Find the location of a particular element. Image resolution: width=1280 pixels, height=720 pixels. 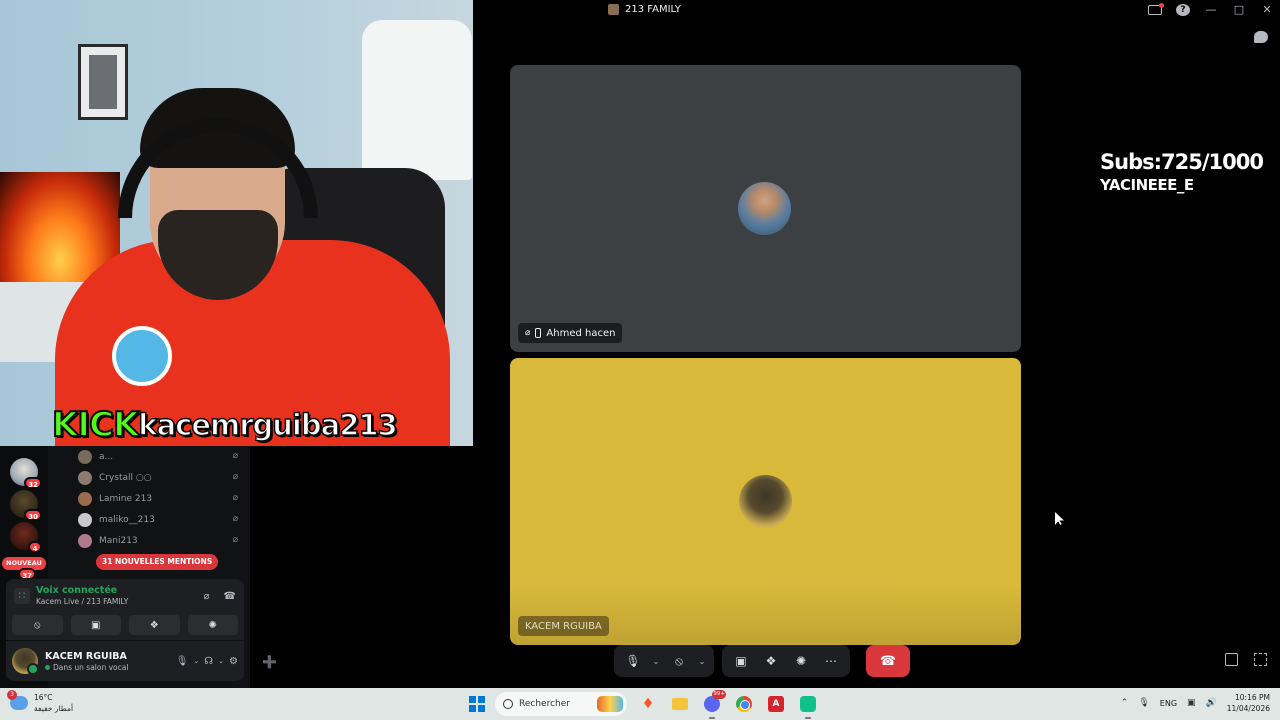

windows-start-icon is located at coordinates (477, 704).